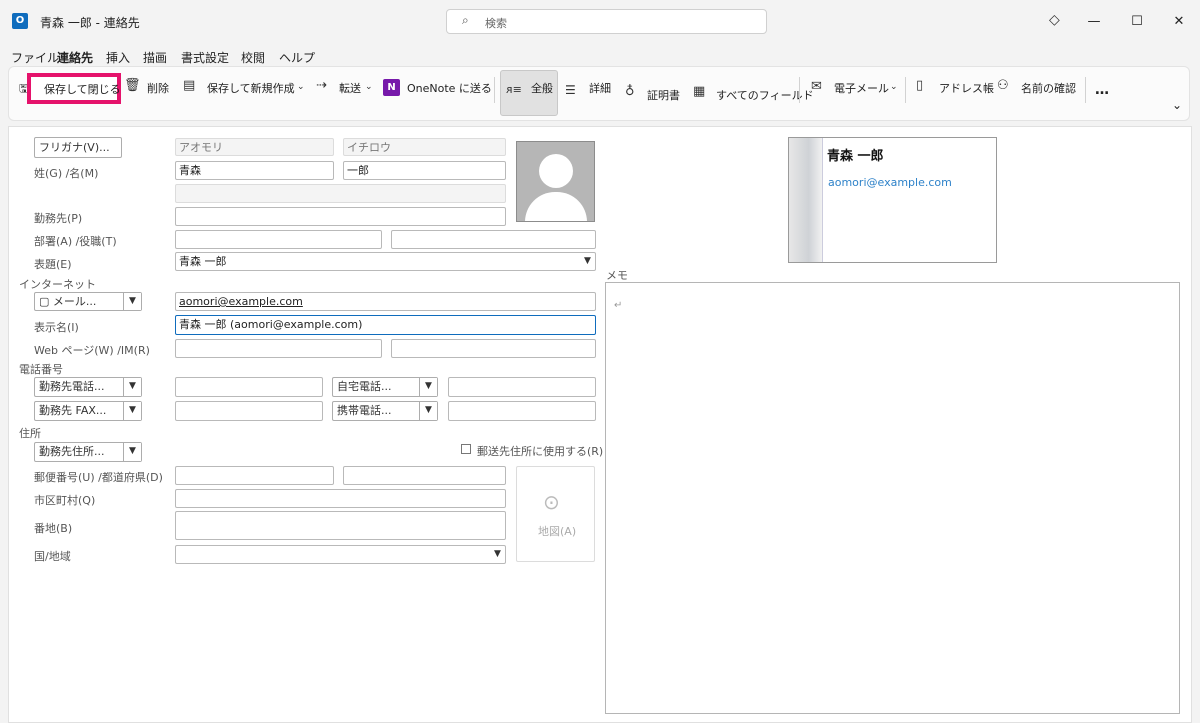  Describe the element at coordinates (551, 502) in the screenshot. I see `map-pin-icon: ⊙` at that location.